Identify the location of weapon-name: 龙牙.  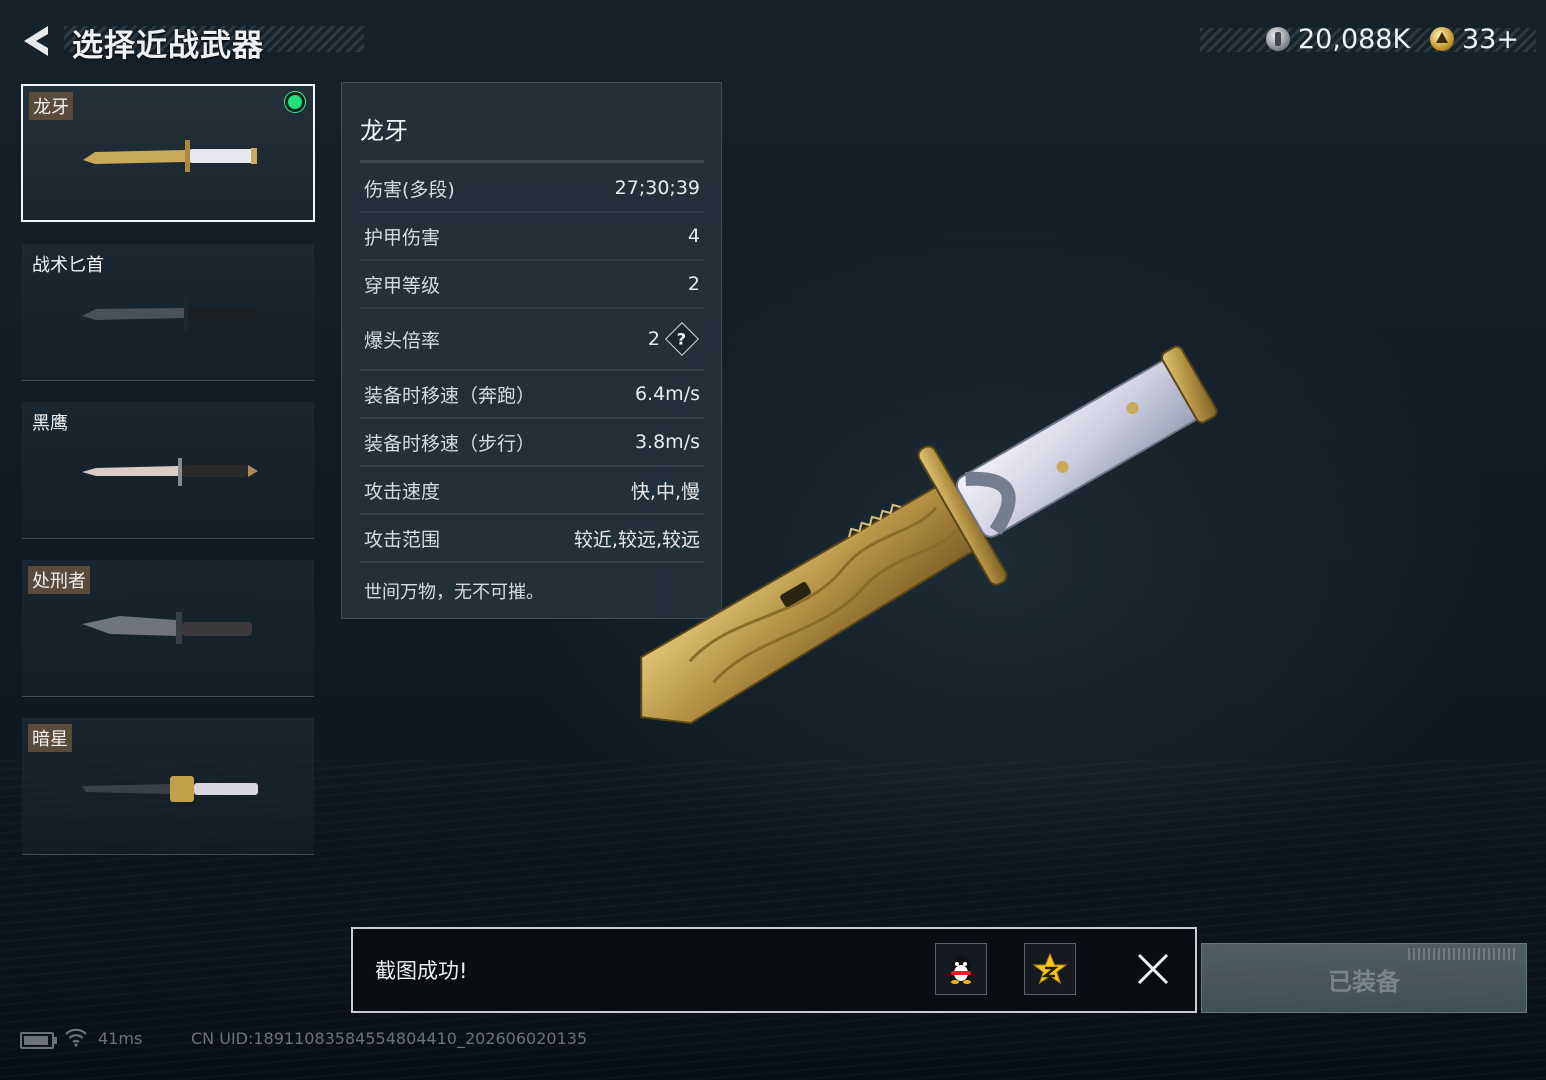
(384, 131).